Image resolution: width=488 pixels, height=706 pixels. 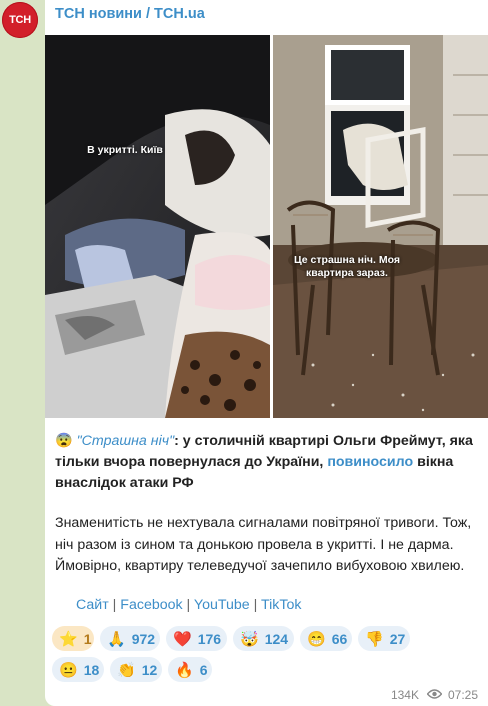 What do you see at coordinates (276, 638) in the screenshot?
I see `reaction-count: 124` at bounding box center [276, 638].